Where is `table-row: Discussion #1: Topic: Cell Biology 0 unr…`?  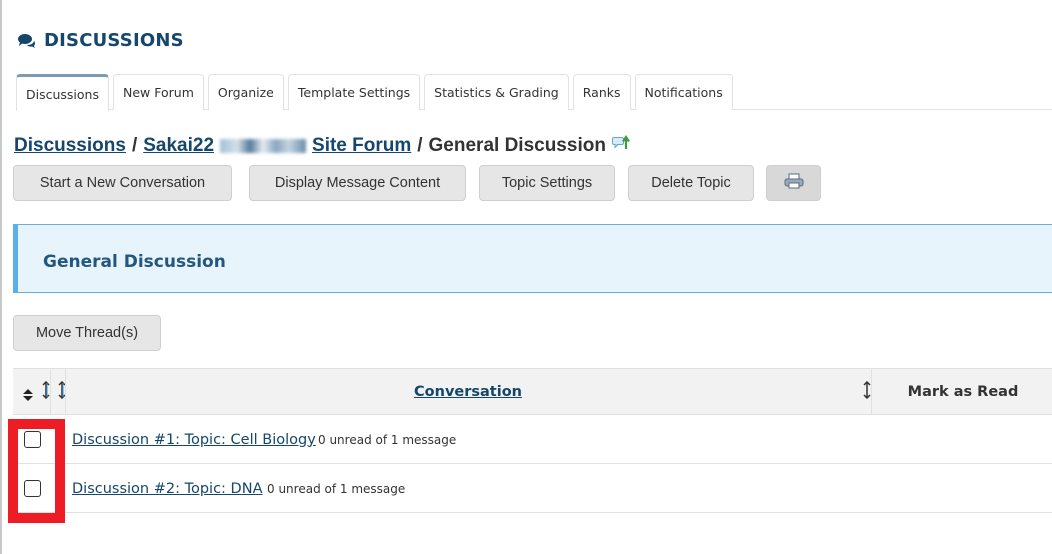 table-row: Discussion #1: Topic: Cell Biology 0 unr… is located at coordinates (532, 440).